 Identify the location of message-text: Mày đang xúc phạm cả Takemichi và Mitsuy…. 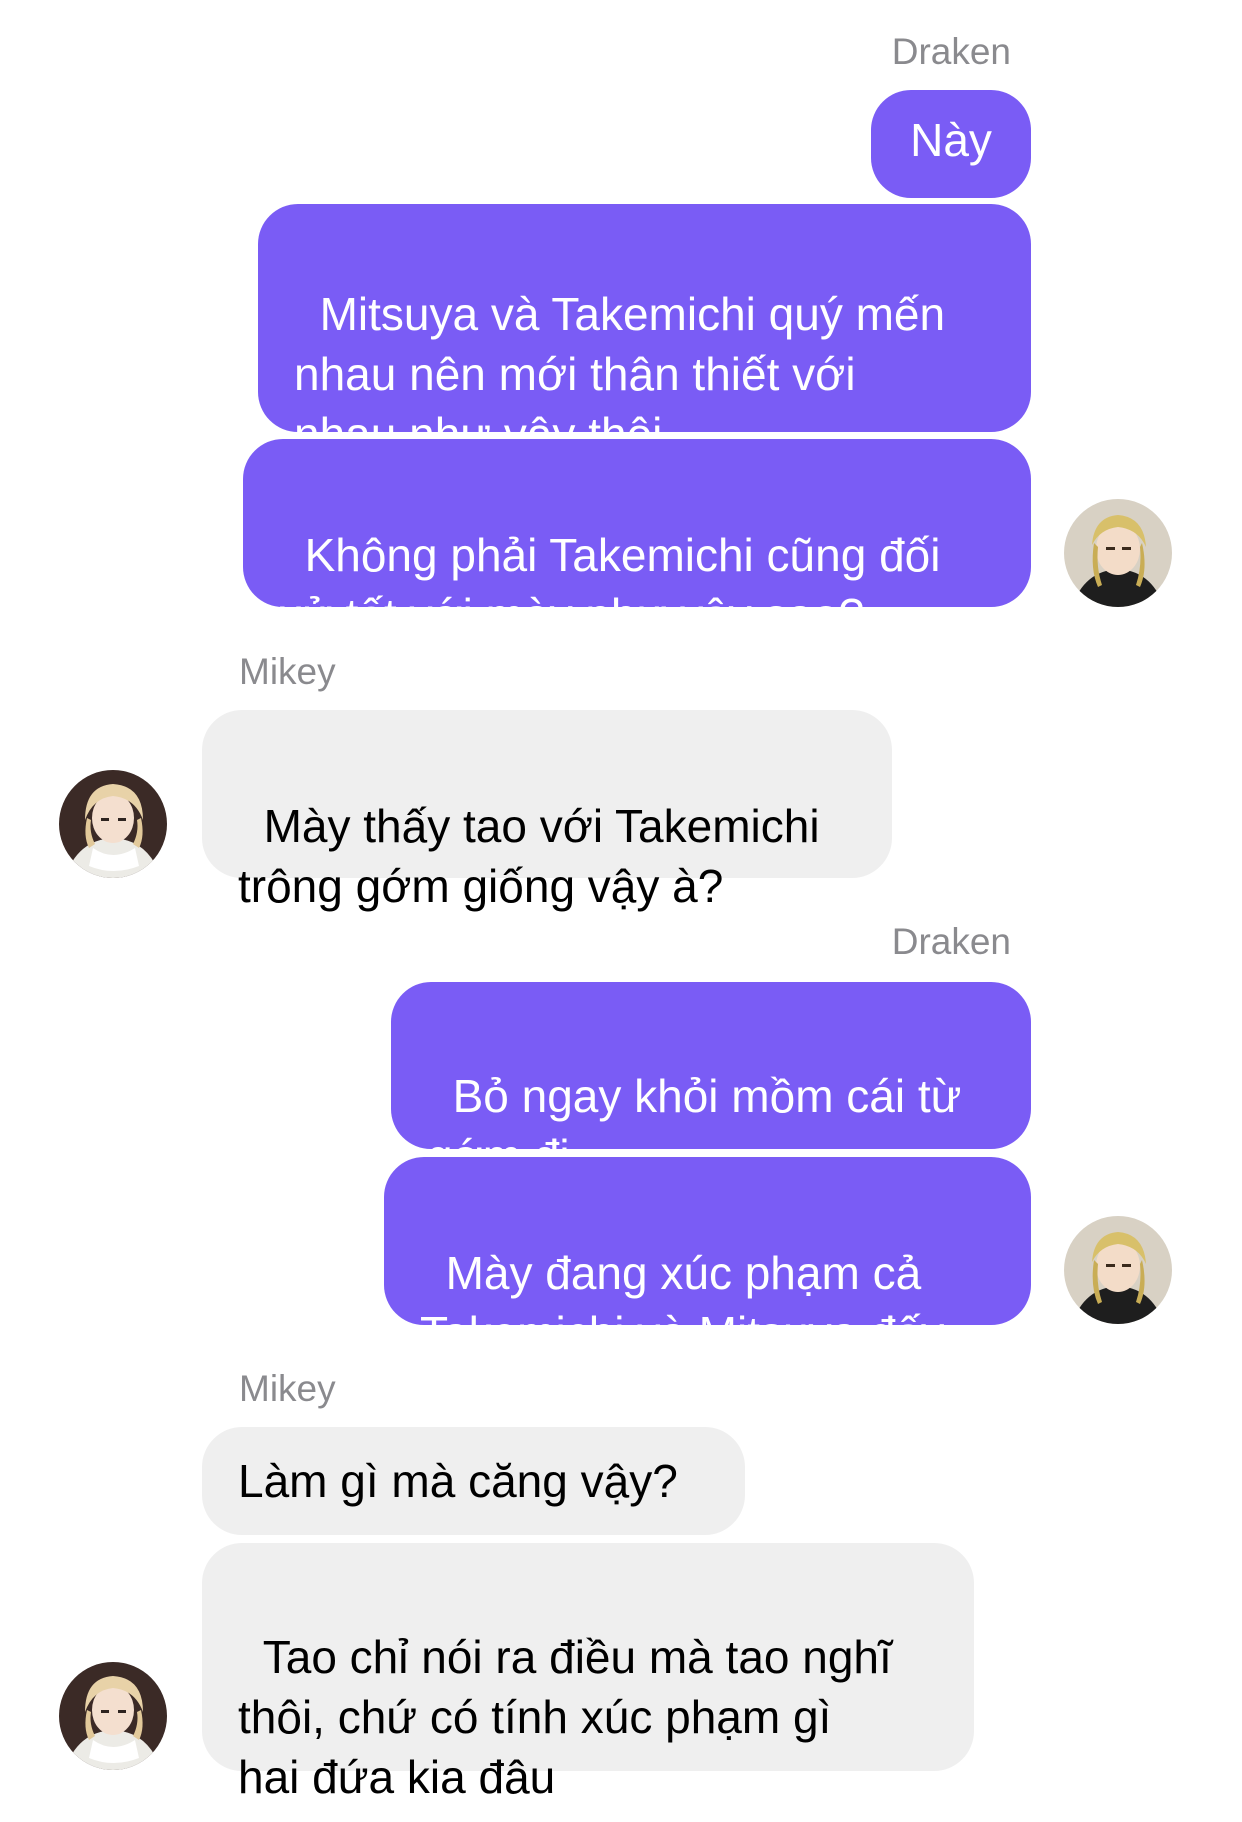
(682, 1303).